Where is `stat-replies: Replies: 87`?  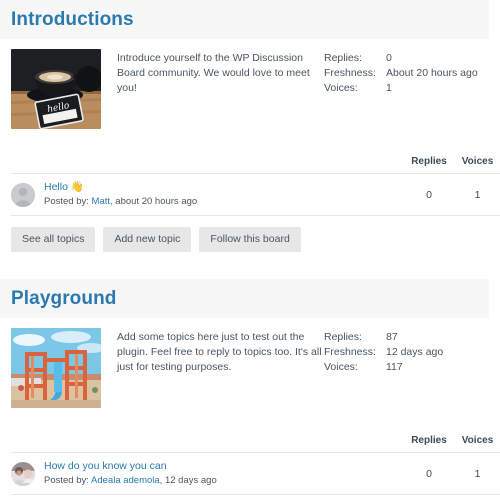 stat-replies: Replies: 87 is located at coordinates (406, 337).